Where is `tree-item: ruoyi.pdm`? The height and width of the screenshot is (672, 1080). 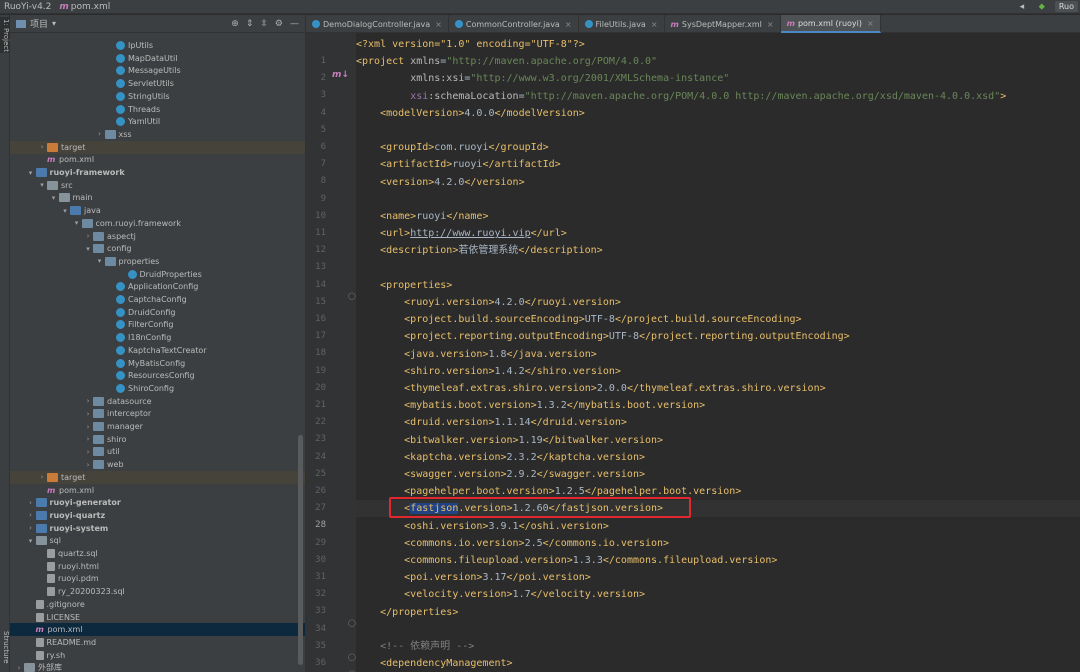
tree-item: ruoyi.pdm is located at coordinates (157, 578).